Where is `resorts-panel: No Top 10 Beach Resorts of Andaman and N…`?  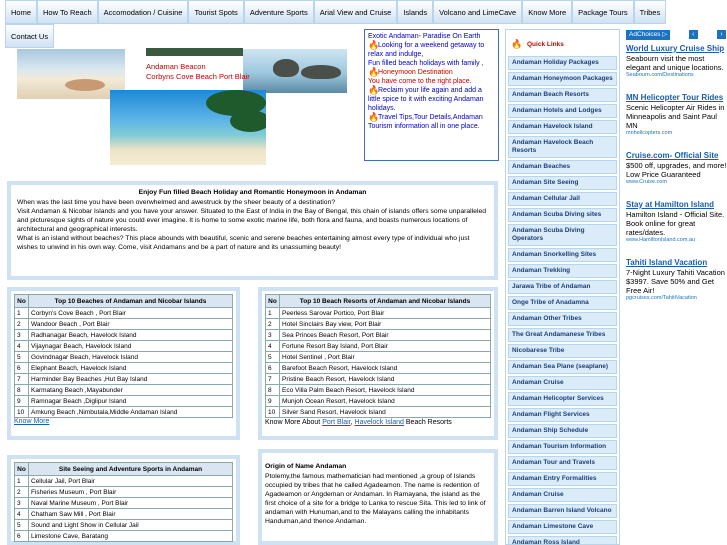
resorts-panel: No Top 10 Beach Resorts of Andaman and N… is located at coordinates (378, 363).